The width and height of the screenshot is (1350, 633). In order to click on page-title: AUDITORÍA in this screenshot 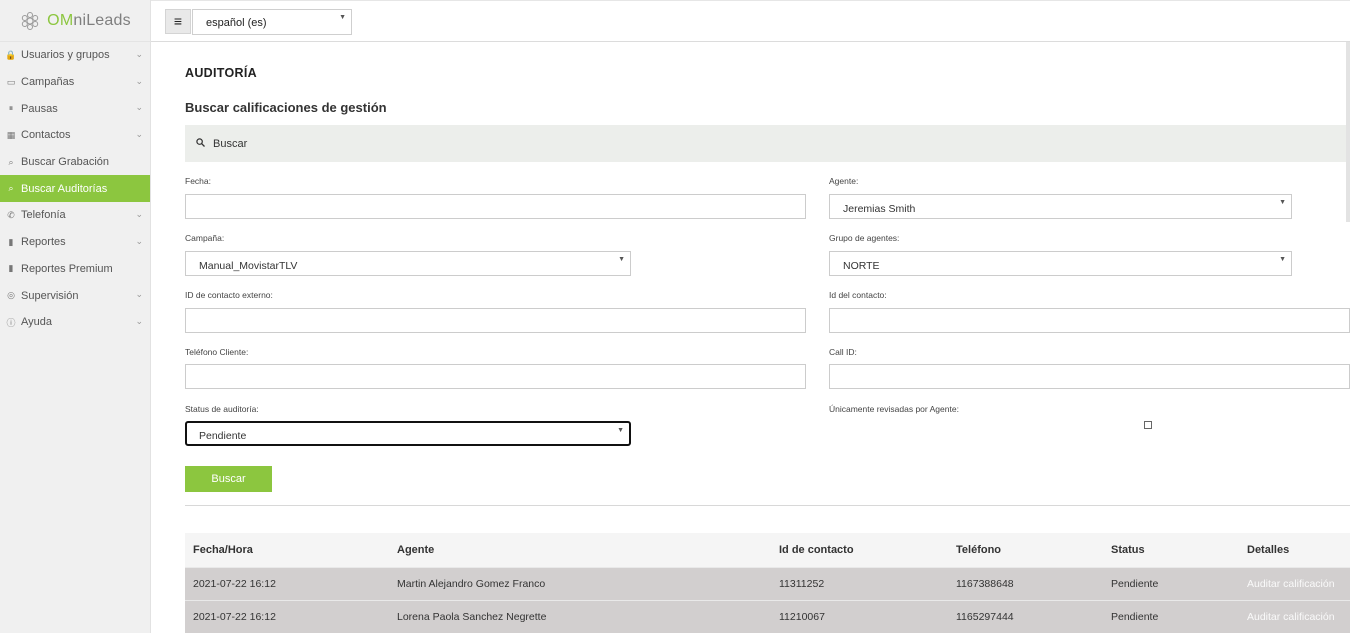, I will do `click(221, 73)`.